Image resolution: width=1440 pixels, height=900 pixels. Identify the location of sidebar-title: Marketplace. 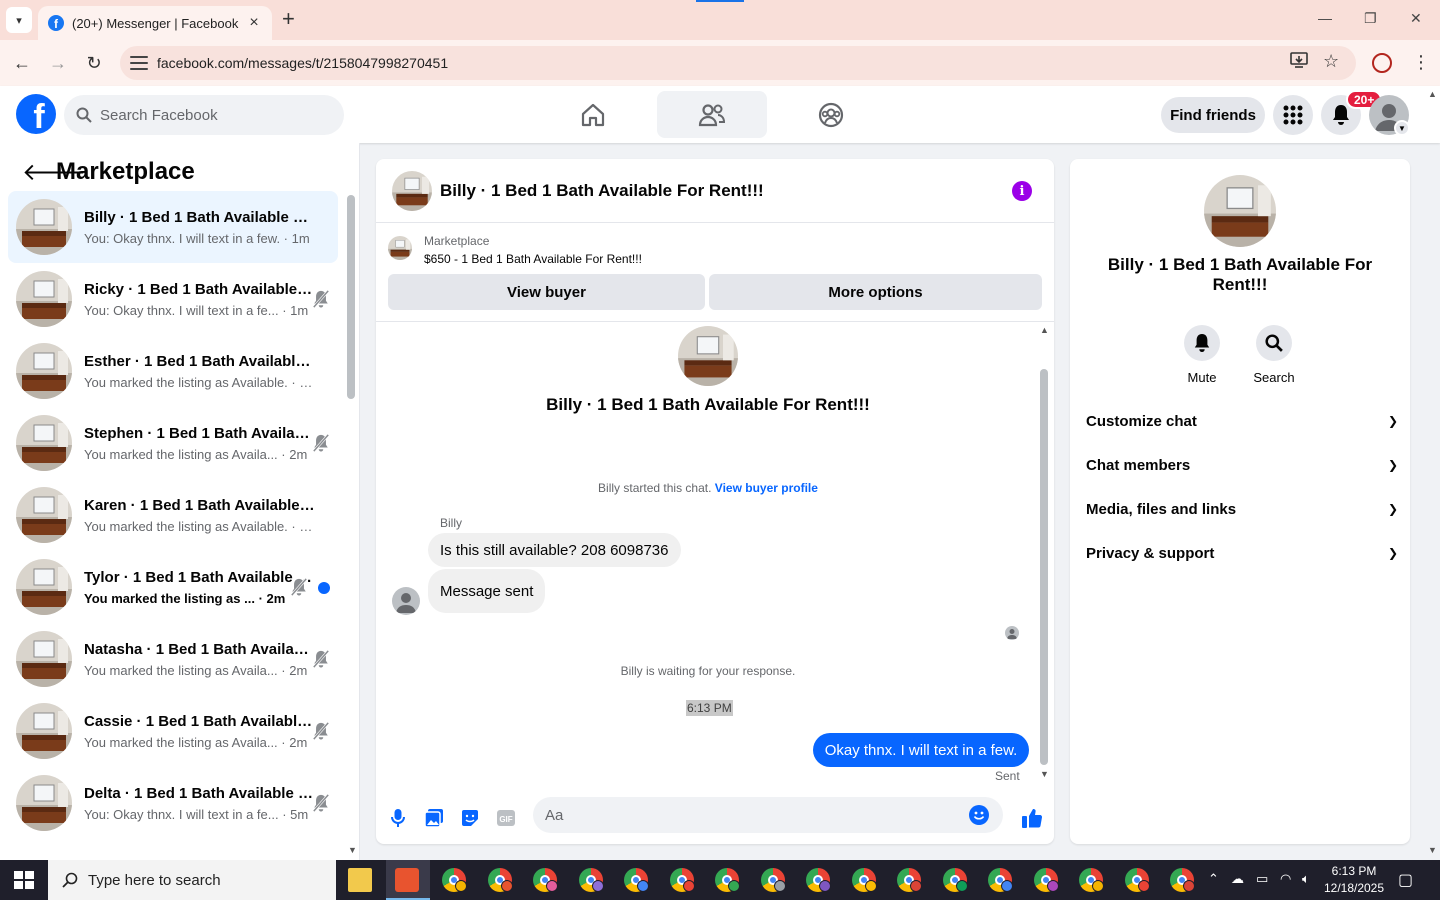
(125, 171).